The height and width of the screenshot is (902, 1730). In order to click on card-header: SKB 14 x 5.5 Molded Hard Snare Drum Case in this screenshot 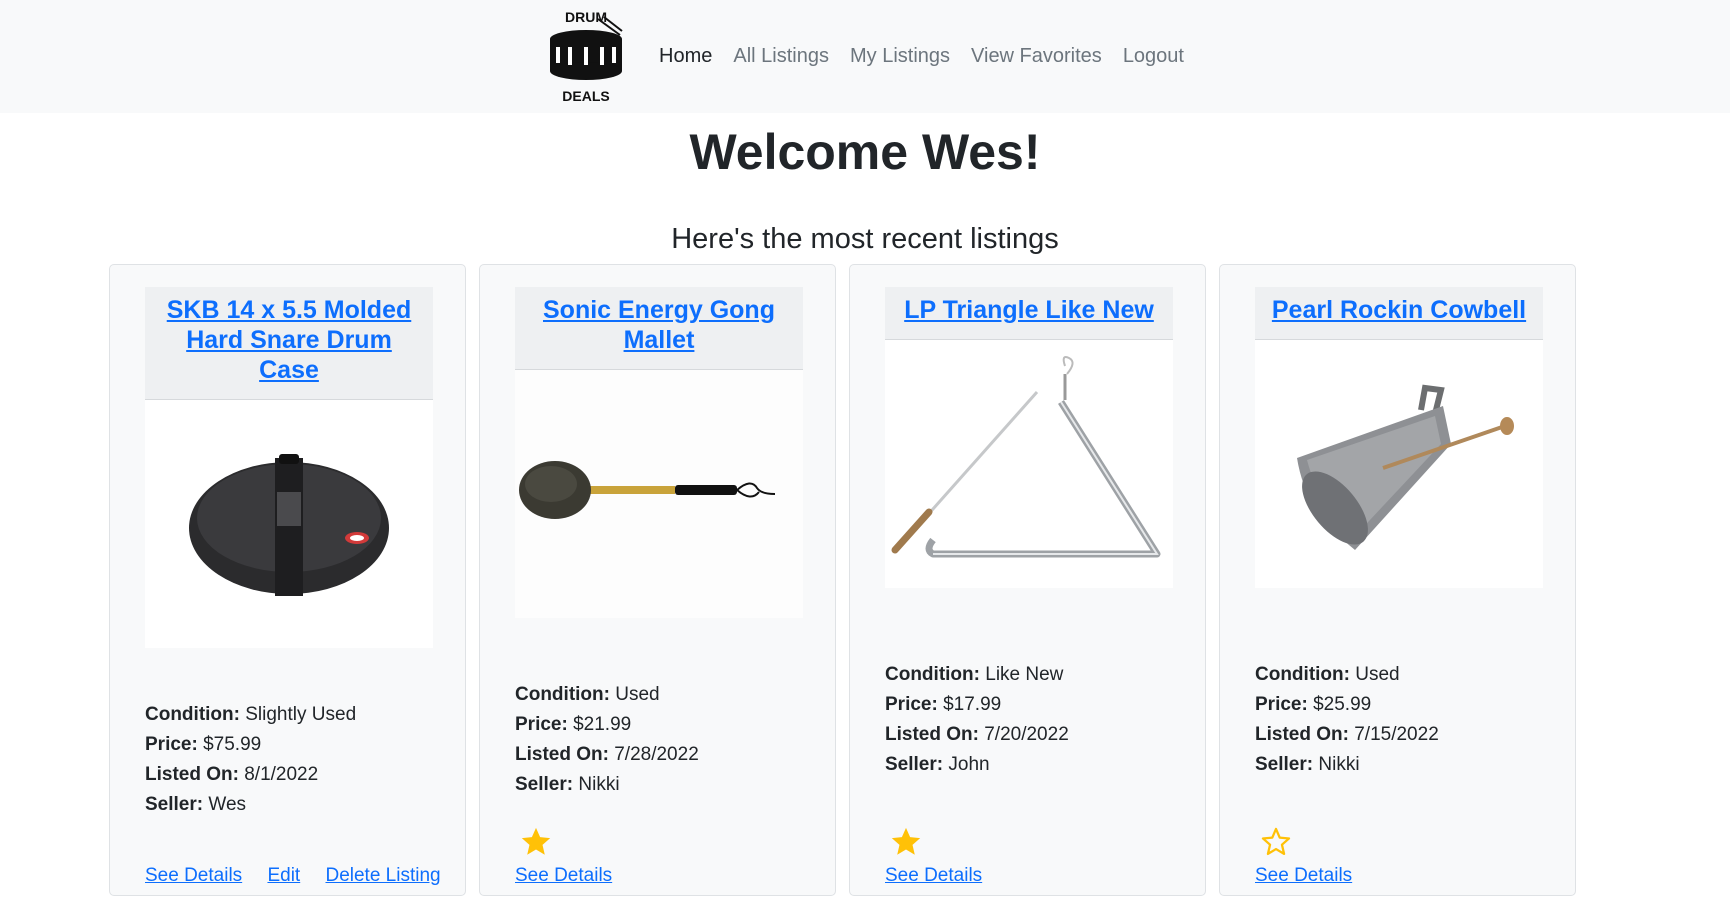, I will do `click(289, 343)`.